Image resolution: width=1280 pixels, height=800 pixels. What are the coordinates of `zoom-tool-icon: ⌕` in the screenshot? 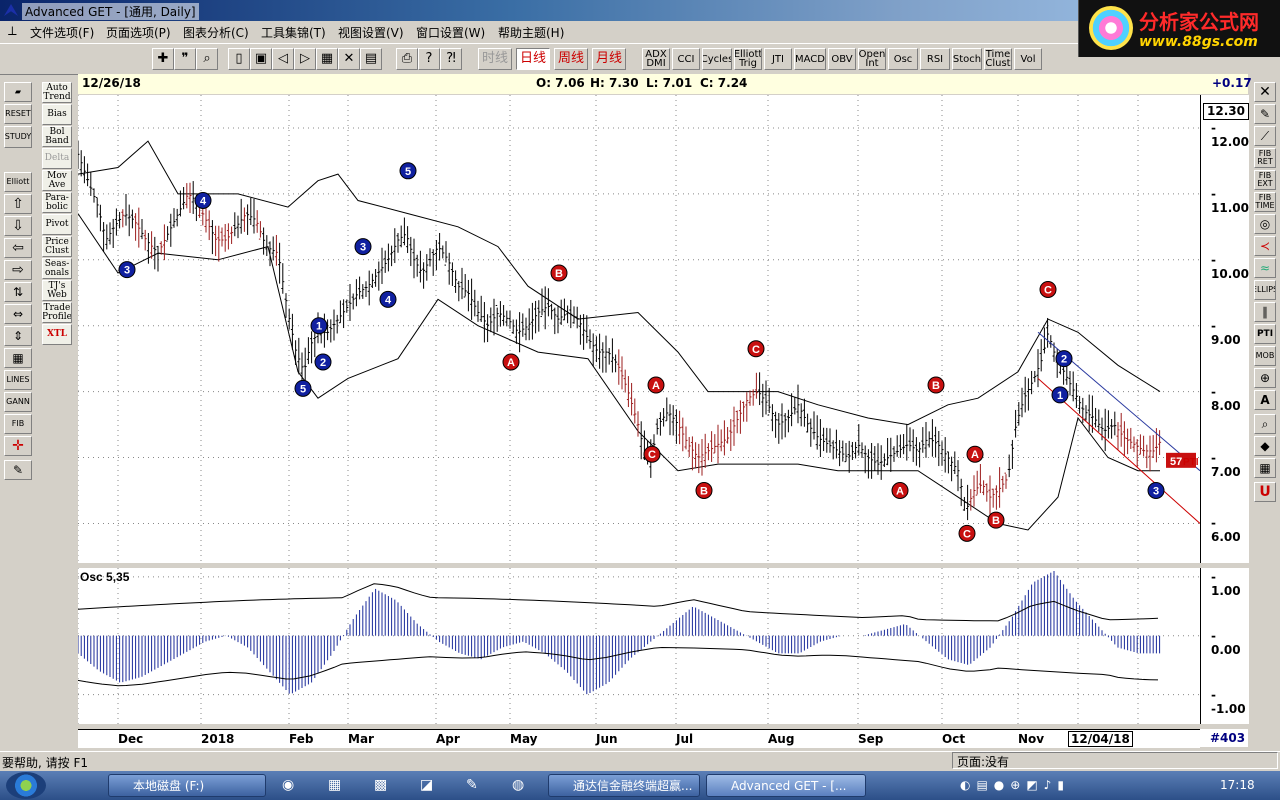 It's located at (1265, 424).